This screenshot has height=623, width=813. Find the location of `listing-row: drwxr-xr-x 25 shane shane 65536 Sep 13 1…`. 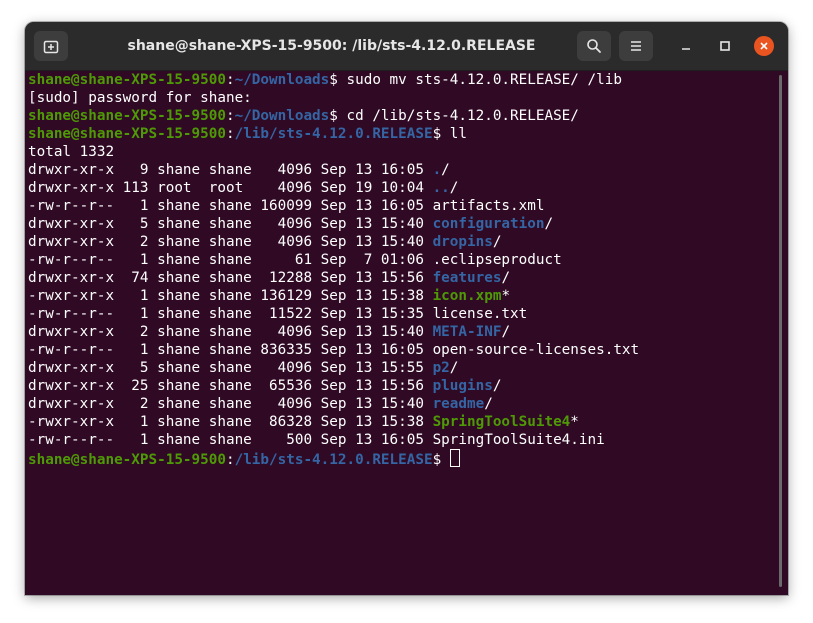

listing-row: drwxr-xr-x 25 shane shane 65536 Sep 13 1… is located at coordinates (264, 386).